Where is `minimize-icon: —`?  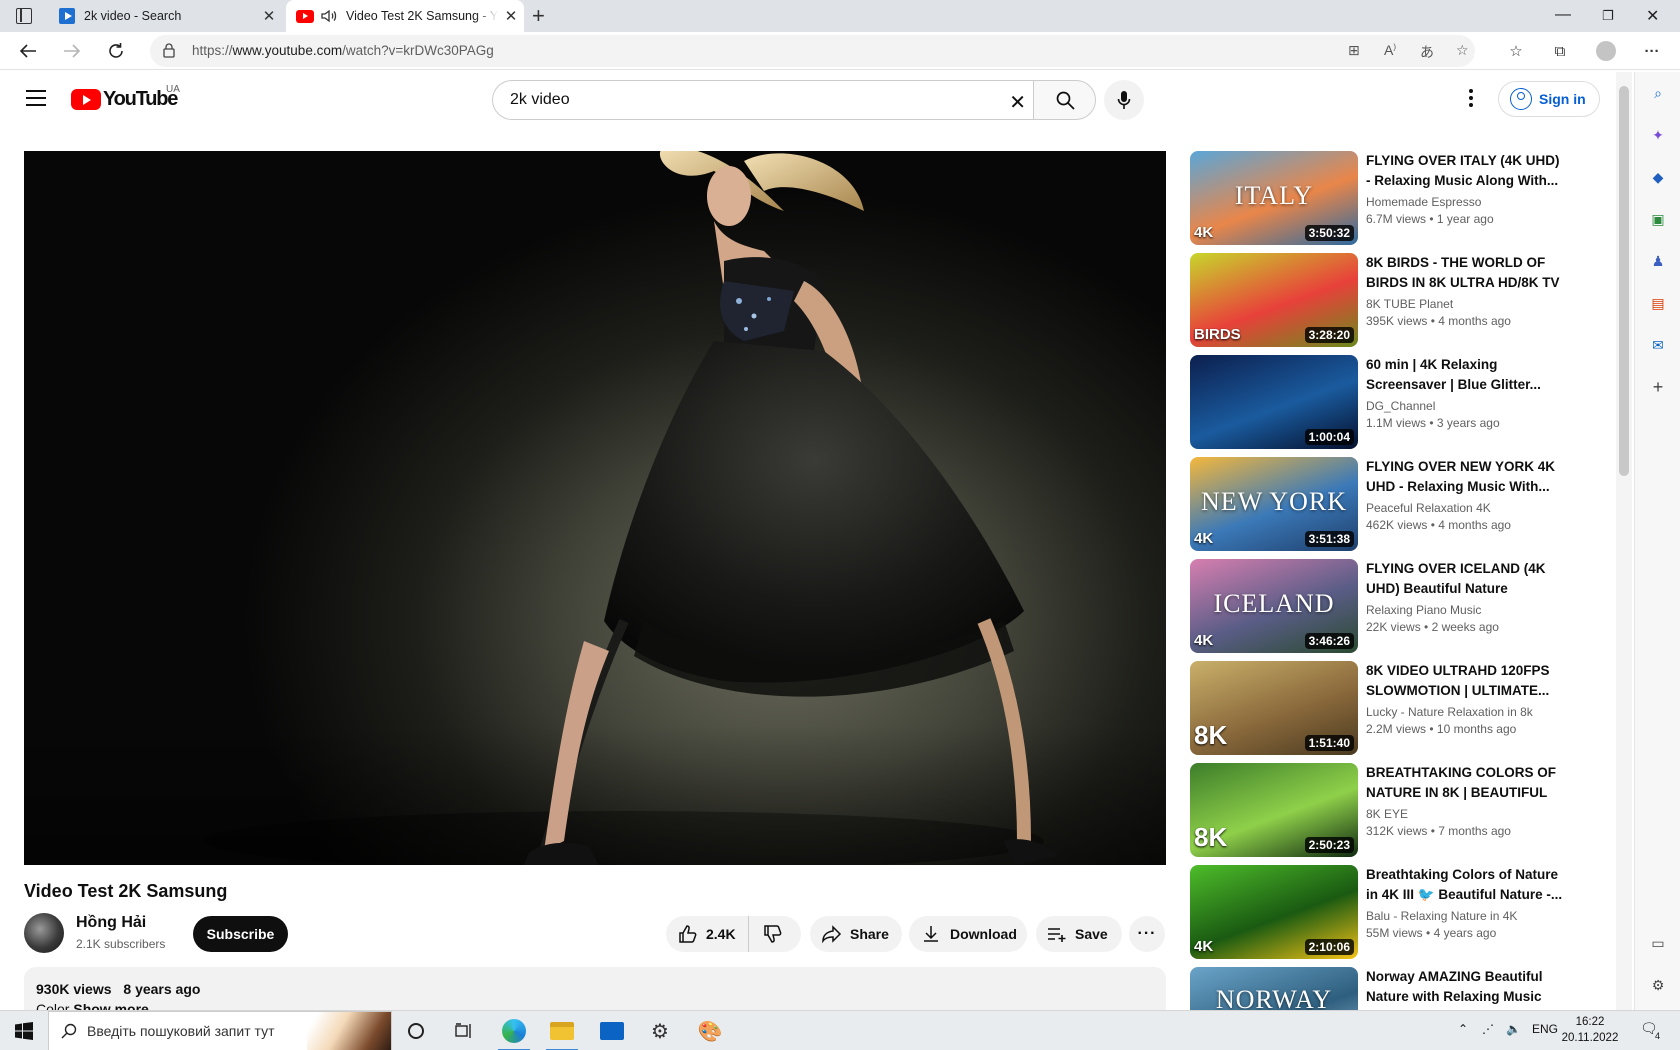
minimize-icon: — is located at coordinates (1563, 15).